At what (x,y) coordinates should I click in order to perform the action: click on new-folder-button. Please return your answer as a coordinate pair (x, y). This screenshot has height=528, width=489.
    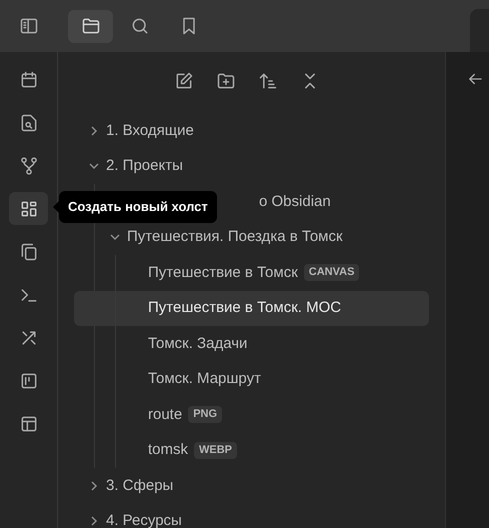
    Looking at the image, I should click on (226, 81).